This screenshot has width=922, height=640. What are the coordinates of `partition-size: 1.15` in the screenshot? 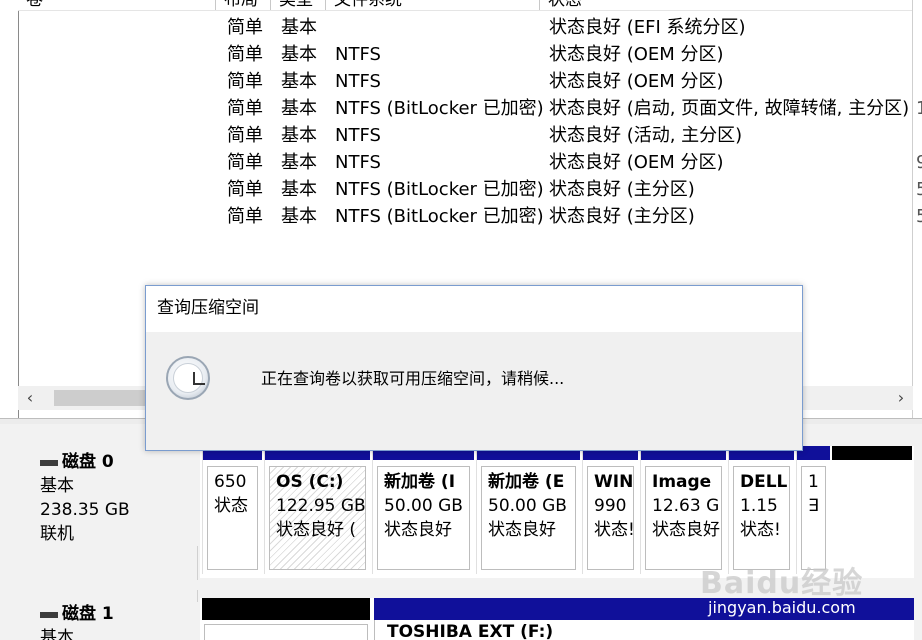 It's located at (759, 506).